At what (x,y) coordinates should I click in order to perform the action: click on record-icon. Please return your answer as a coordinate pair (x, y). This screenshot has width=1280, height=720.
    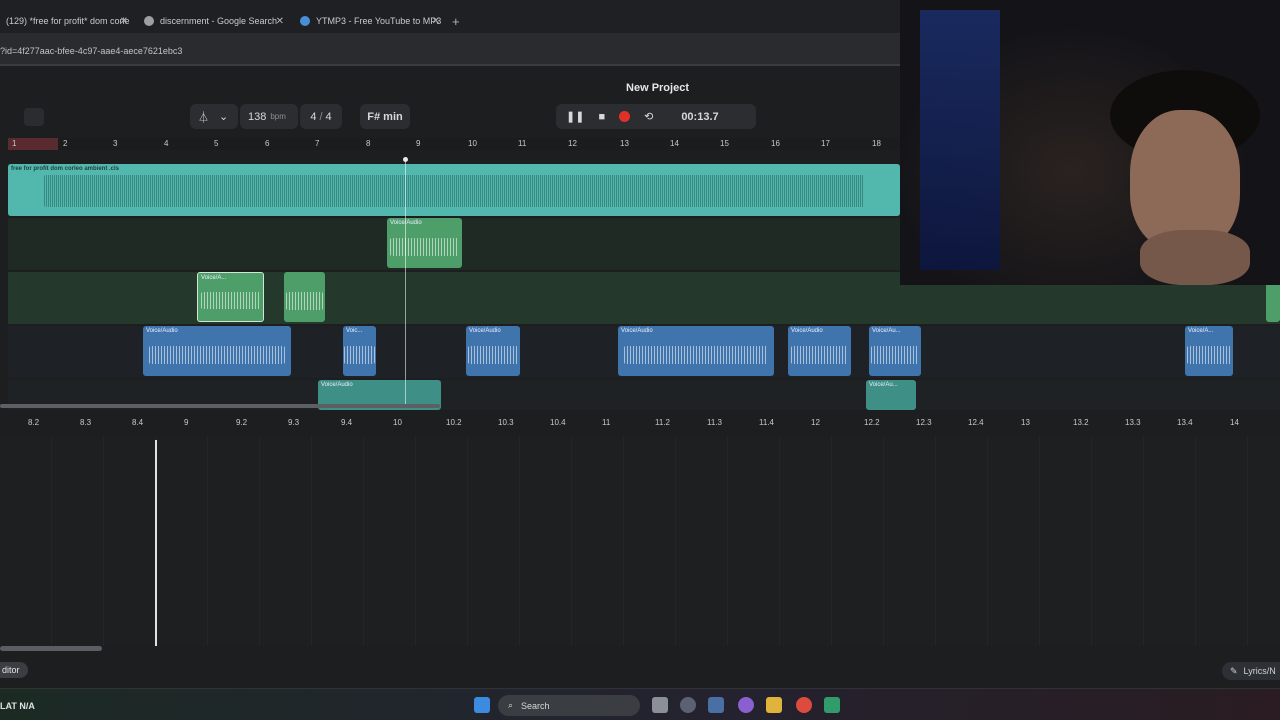
    Looking at the image, I should click on (625, 116).